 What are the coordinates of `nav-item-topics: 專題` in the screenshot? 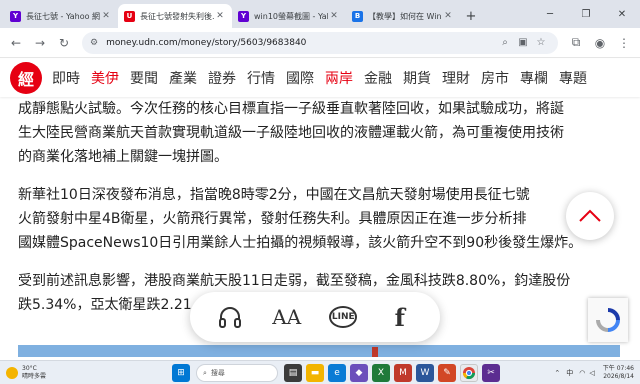 It's located at (573, 78).